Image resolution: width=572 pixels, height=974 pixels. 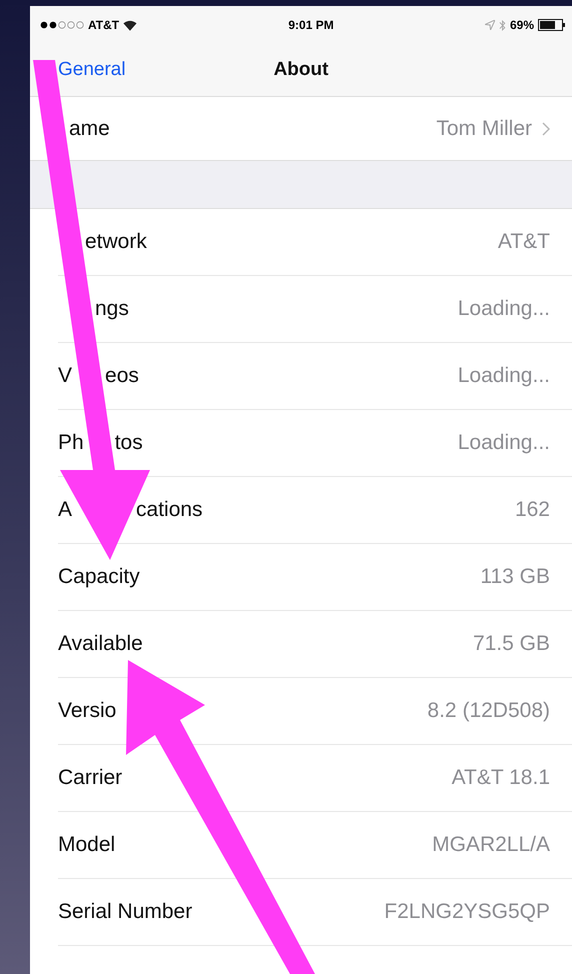 What do you see at coordinates (65, 510) in the screenshot?
I see `row-label: A` at bounding box center [65, 510].